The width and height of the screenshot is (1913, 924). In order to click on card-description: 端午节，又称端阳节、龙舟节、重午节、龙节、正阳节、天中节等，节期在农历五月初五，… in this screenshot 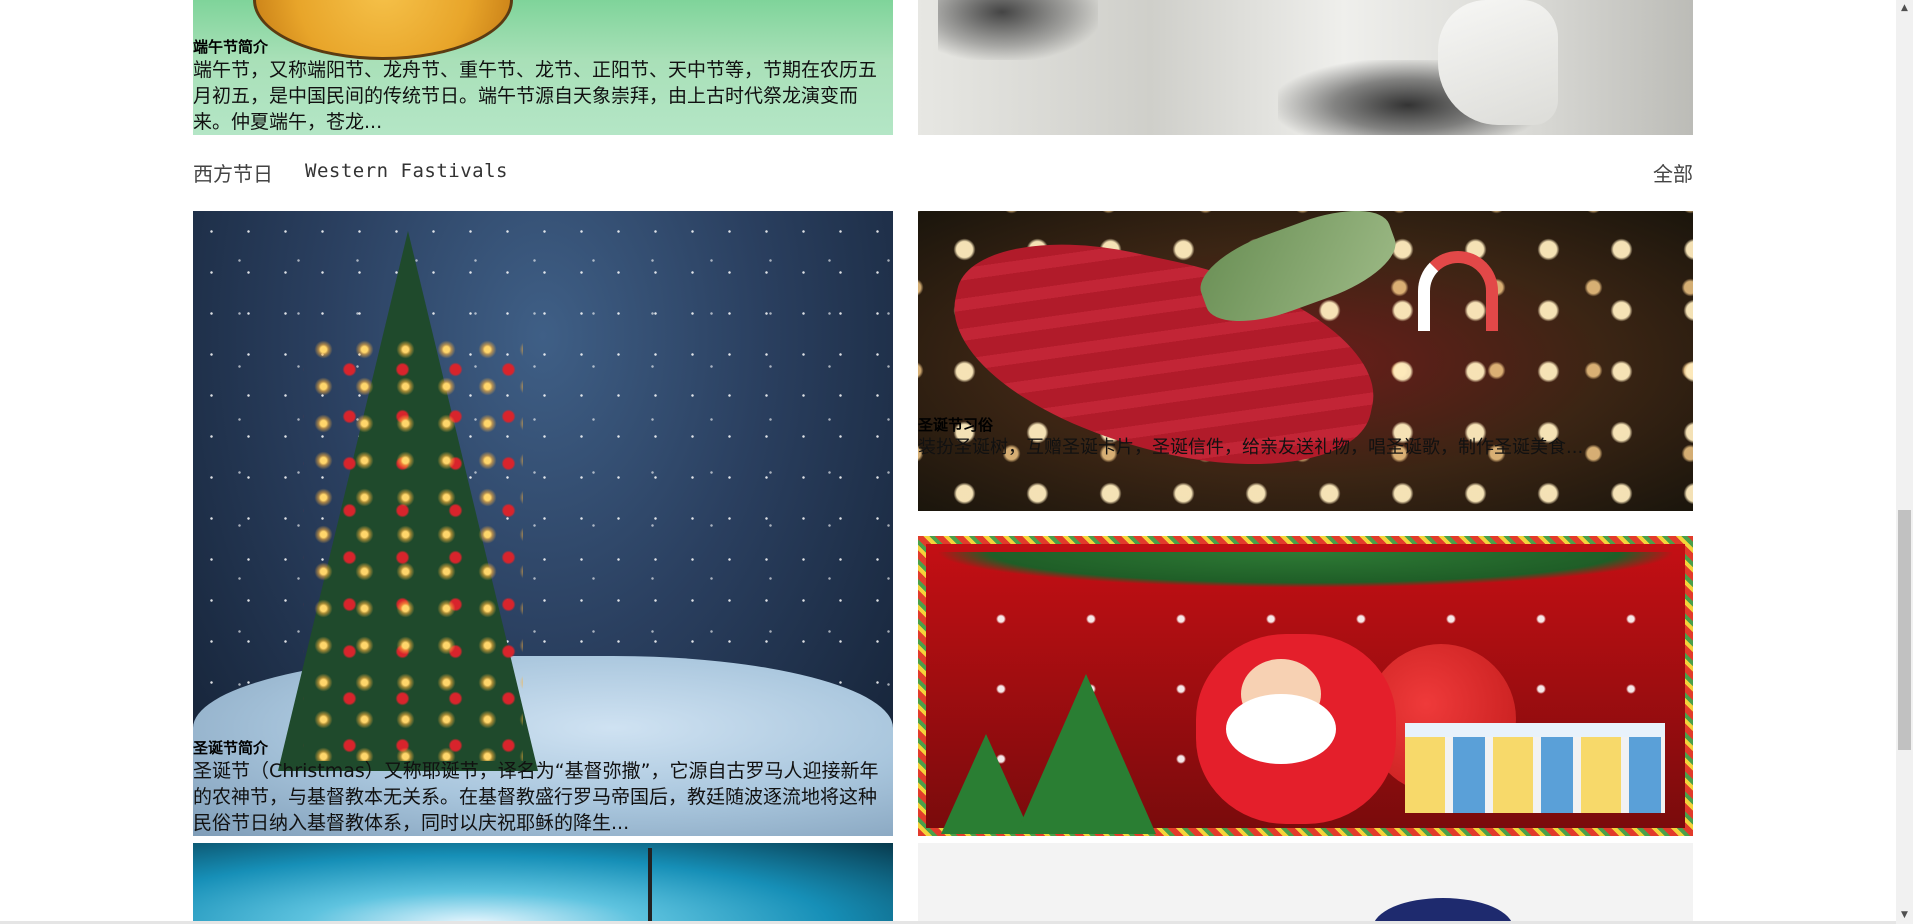, I will do `click(535, 96)`.